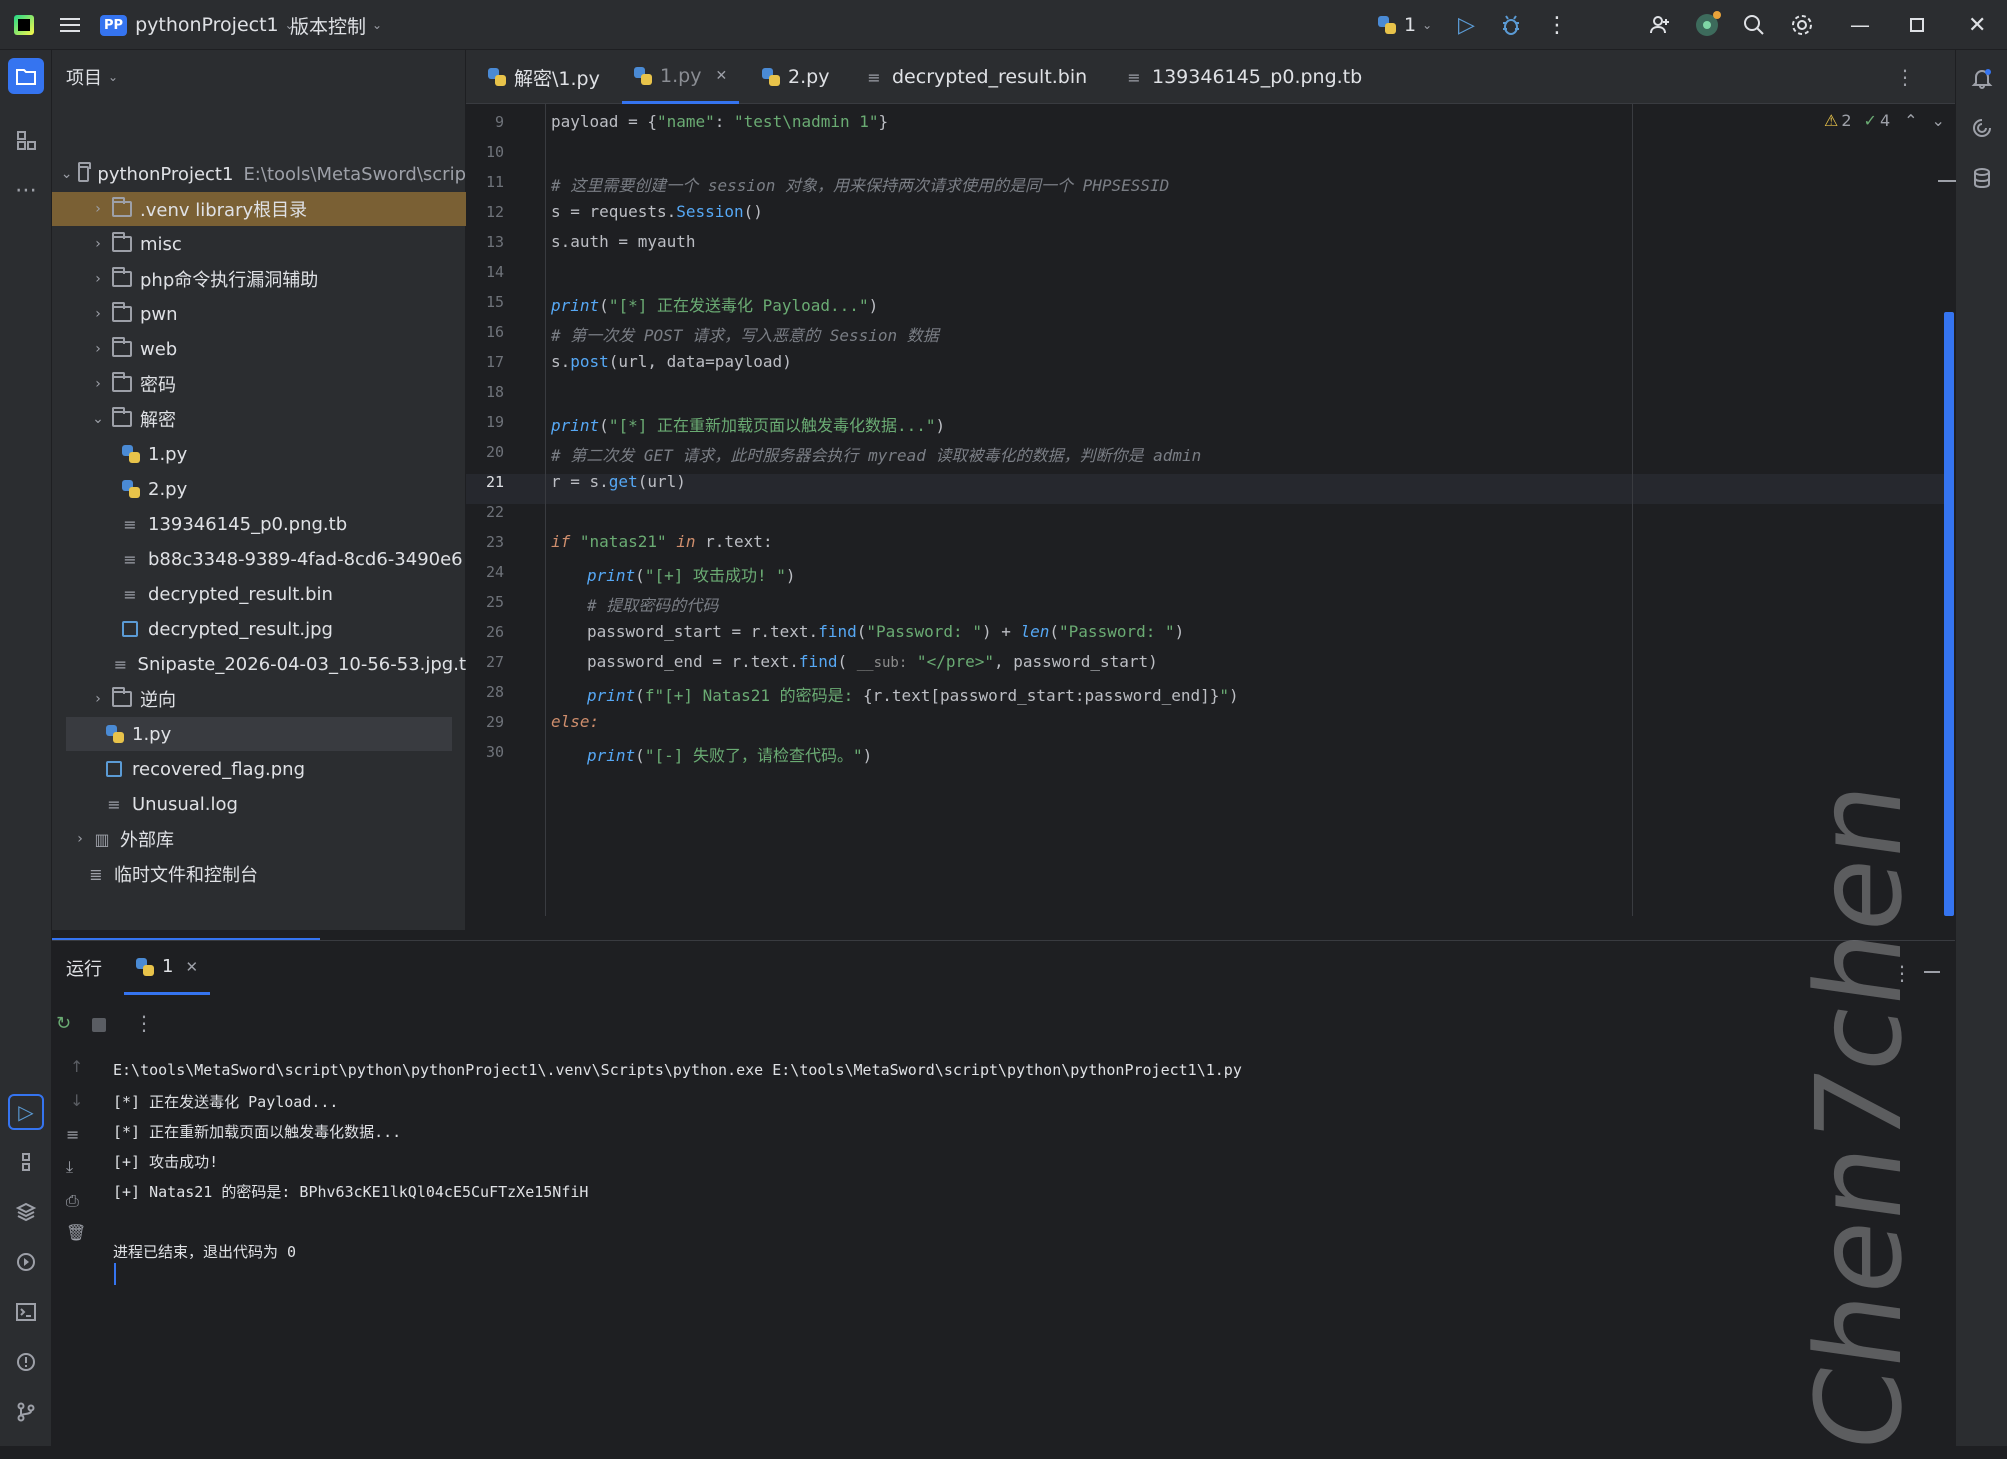 The width and height of the screenshot is (2007, 1459). Describe the element at coordinates (730, 755) in the screenshot. I see `code-line-30: print("[-] 失败了，请检查代码。")` at that location.